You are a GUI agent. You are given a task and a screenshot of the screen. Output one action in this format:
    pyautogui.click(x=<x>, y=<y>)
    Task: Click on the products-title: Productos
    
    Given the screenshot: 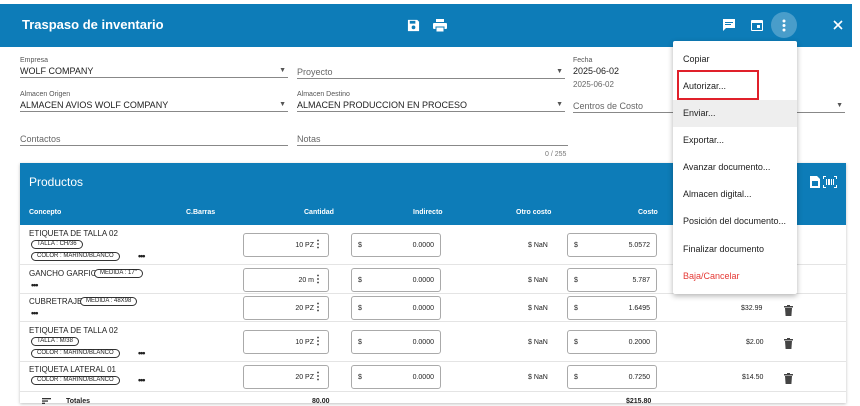 What is the action you would take?
    pyautogui.click(x=56, y=182)
    